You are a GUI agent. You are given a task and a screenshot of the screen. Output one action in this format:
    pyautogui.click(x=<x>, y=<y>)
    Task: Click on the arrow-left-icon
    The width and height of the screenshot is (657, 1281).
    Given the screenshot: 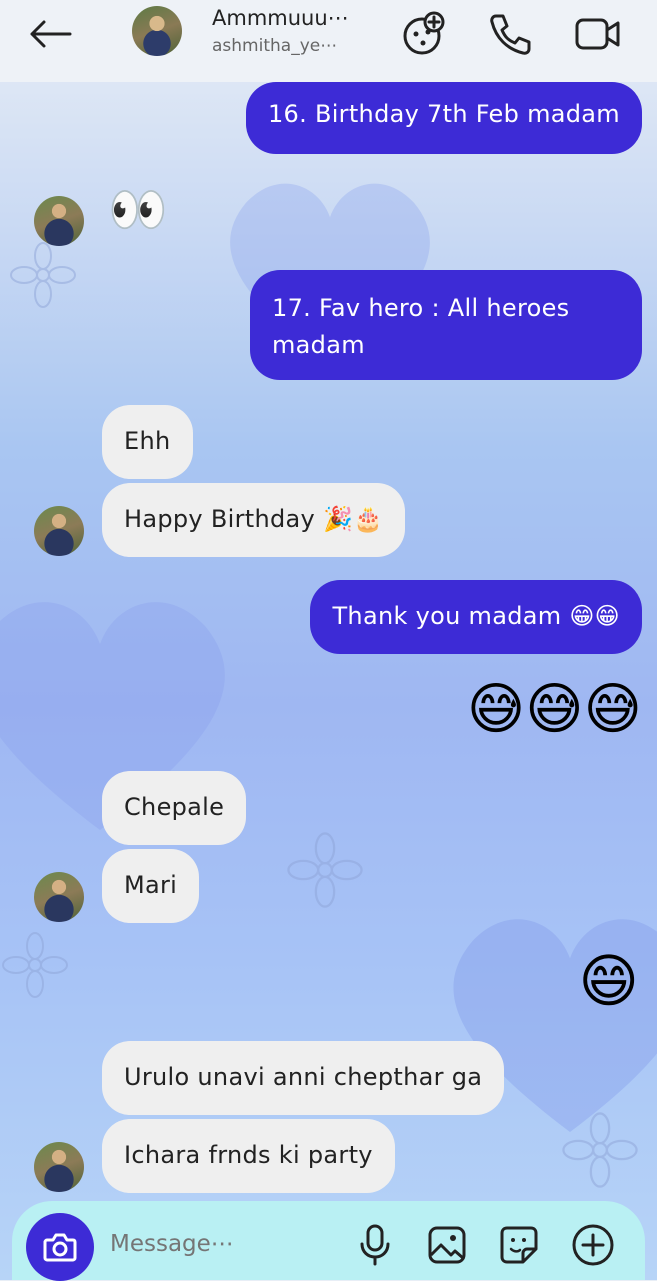 What is the action you would take?
    pyautogui.click(x=51, y=34)
    